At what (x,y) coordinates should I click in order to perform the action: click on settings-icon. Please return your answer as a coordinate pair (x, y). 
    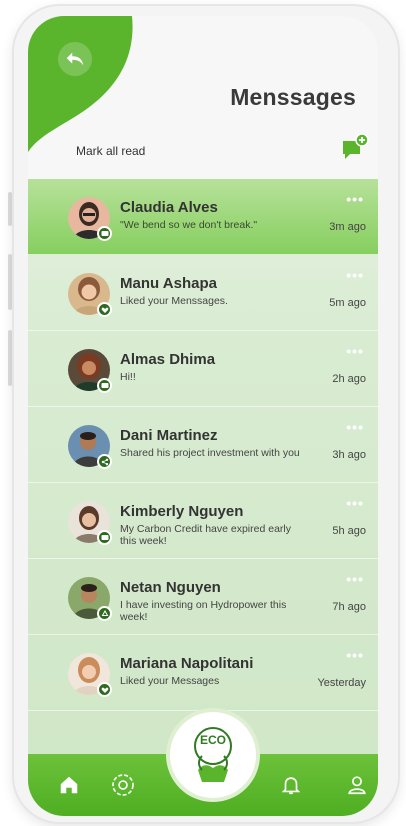
    Looking at the image, I should click on (123, 785).